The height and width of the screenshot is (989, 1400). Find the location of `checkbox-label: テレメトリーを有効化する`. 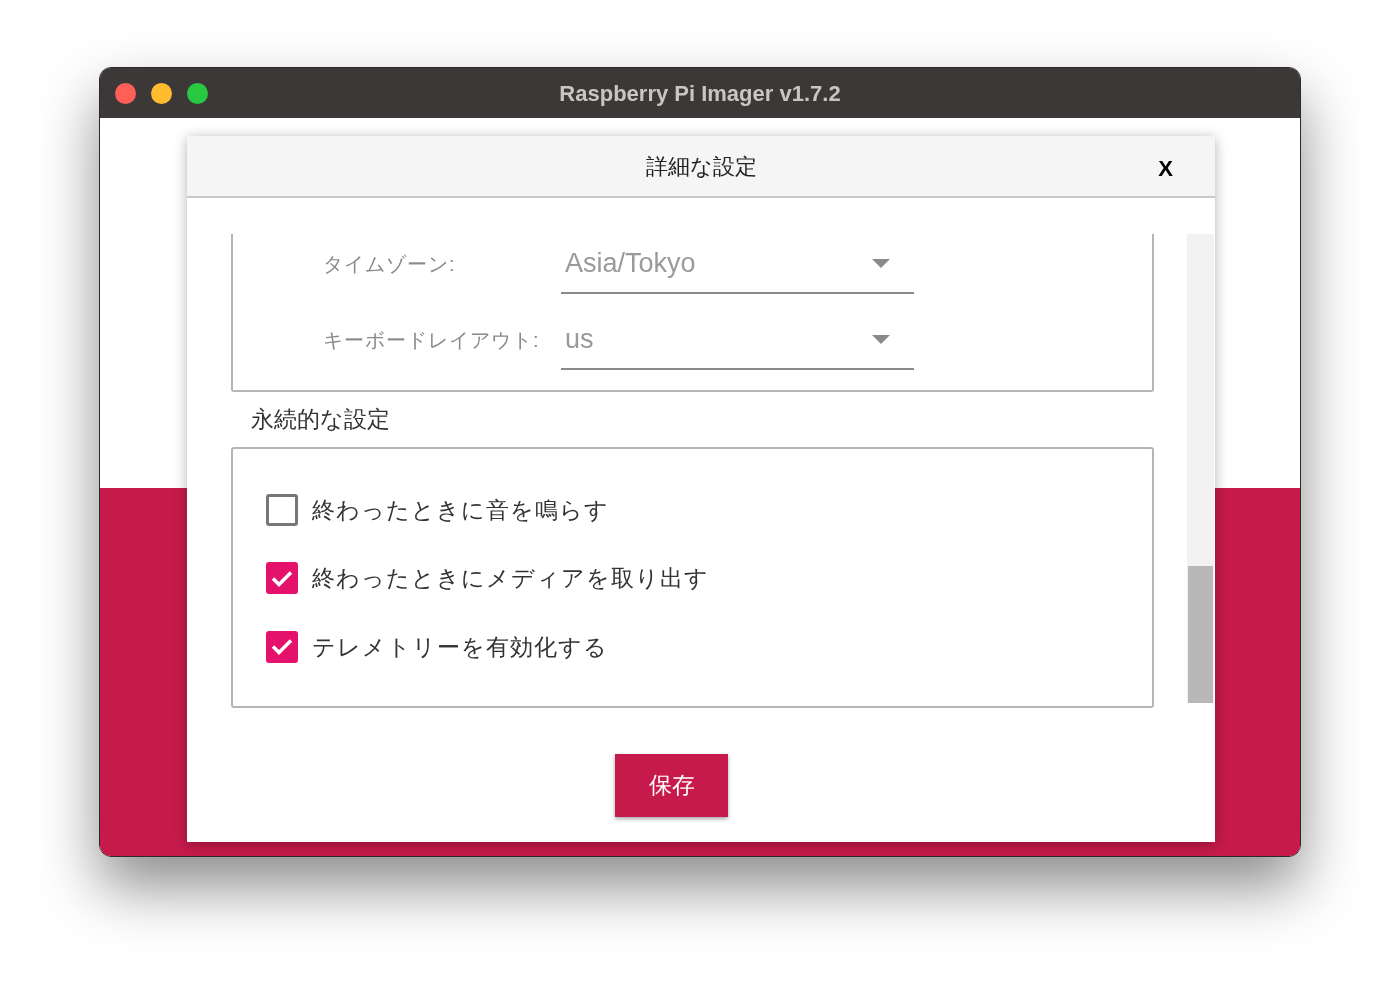

checkbox-label: テレメトリーを有効化する is located at coordinates (460, 647).